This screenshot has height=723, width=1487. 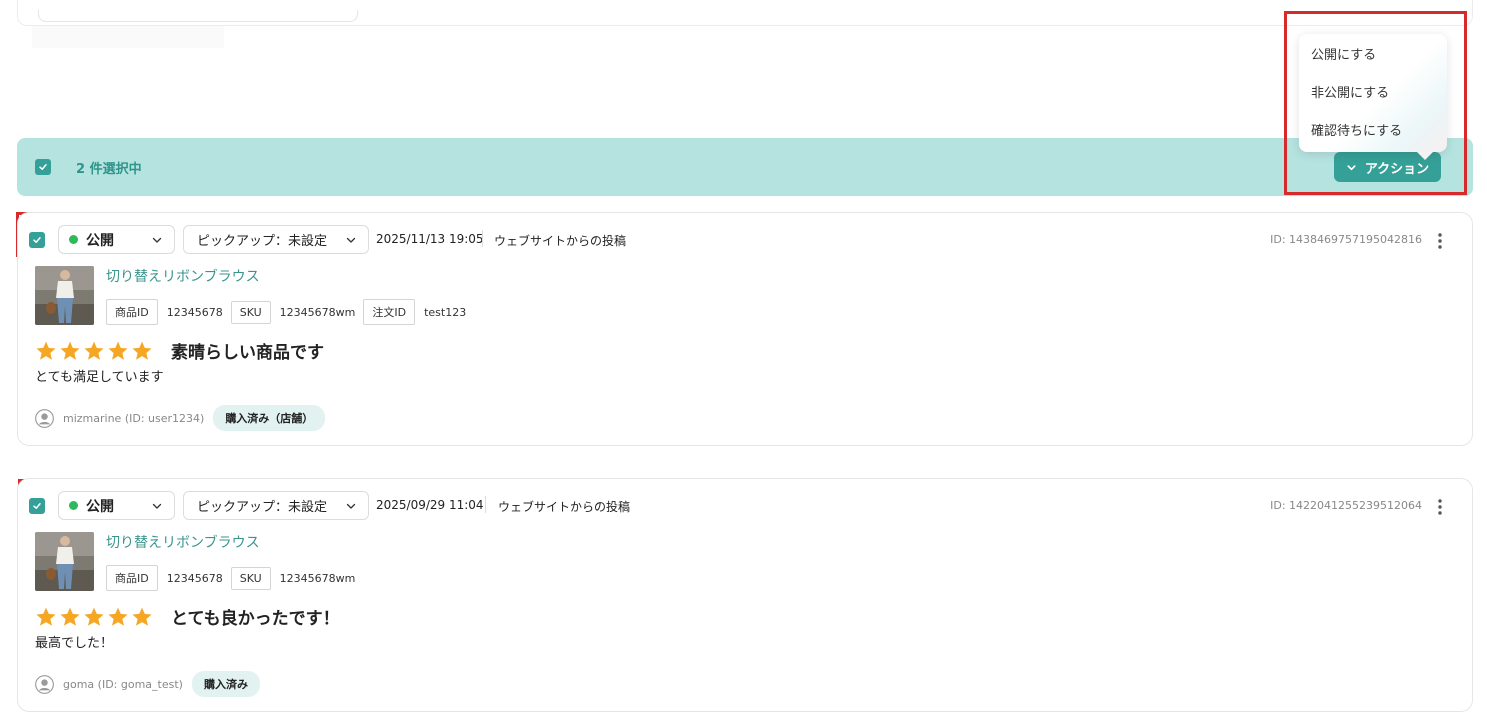 What do you see at coordinates (134, 418) in the screenshot?
I see `reviewer-name: mizmarine (ID: user1234)` at bounding box center [134, 418].